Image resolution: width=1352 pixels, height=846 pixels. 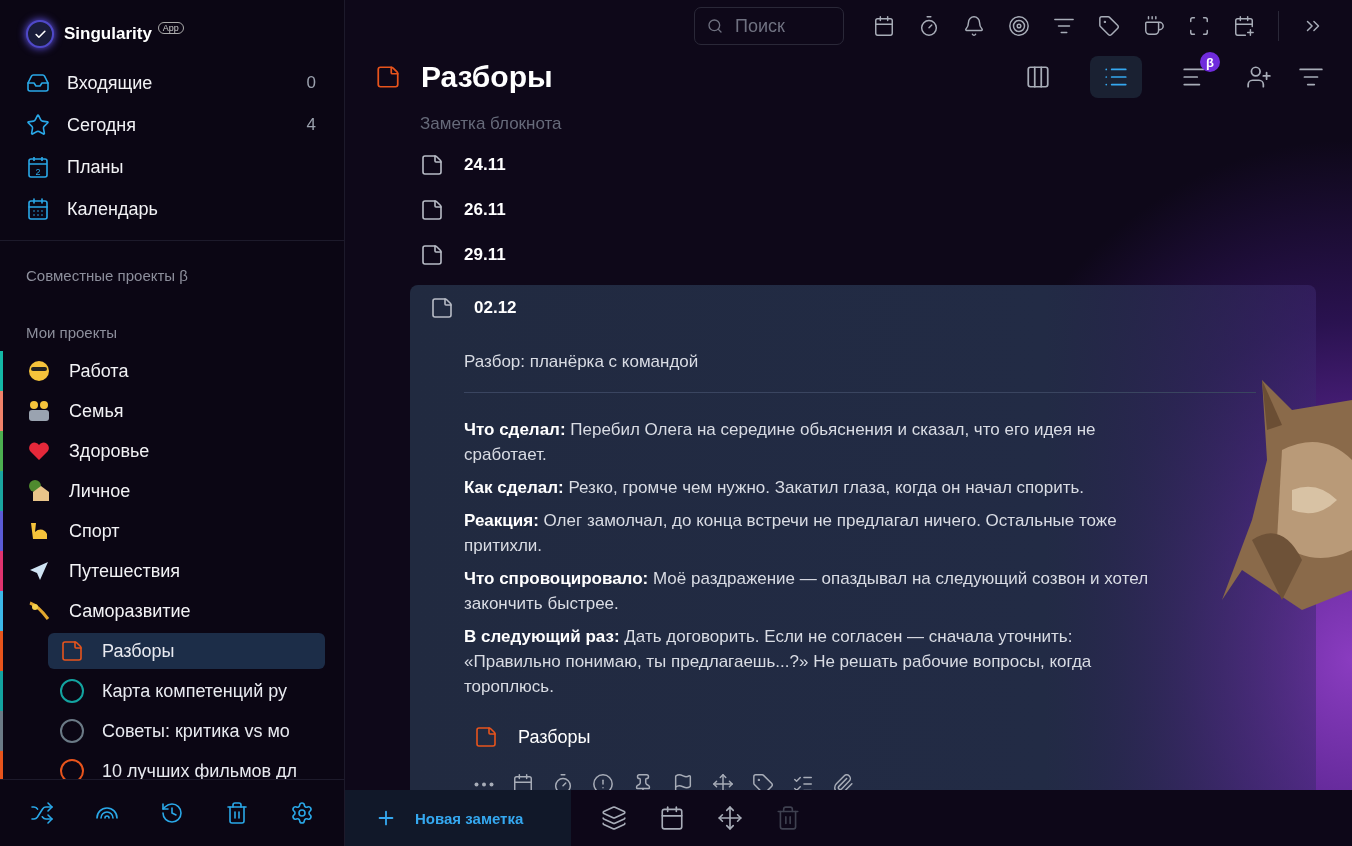 I want to click on add-window-icon, so click(x=1244, y=26).